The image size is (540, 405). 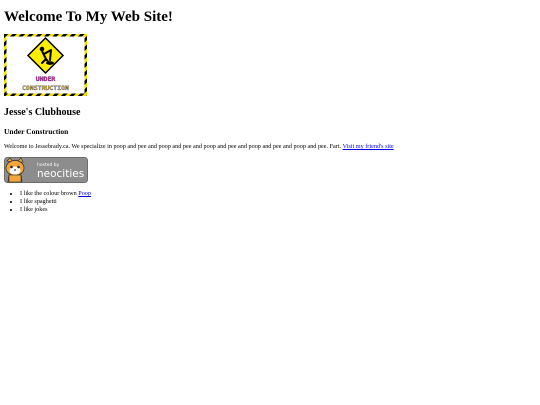 I want to click on under-construction-image: UNDER CONSTRUCTION, so click(x=45, y=65).